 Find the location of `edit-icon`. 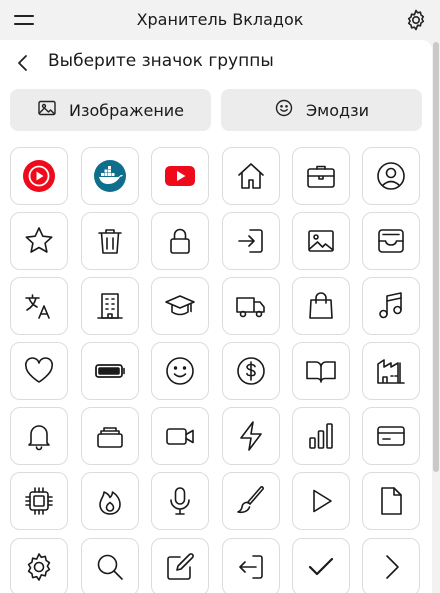

edit-icon is located at coordinates (180, 567).